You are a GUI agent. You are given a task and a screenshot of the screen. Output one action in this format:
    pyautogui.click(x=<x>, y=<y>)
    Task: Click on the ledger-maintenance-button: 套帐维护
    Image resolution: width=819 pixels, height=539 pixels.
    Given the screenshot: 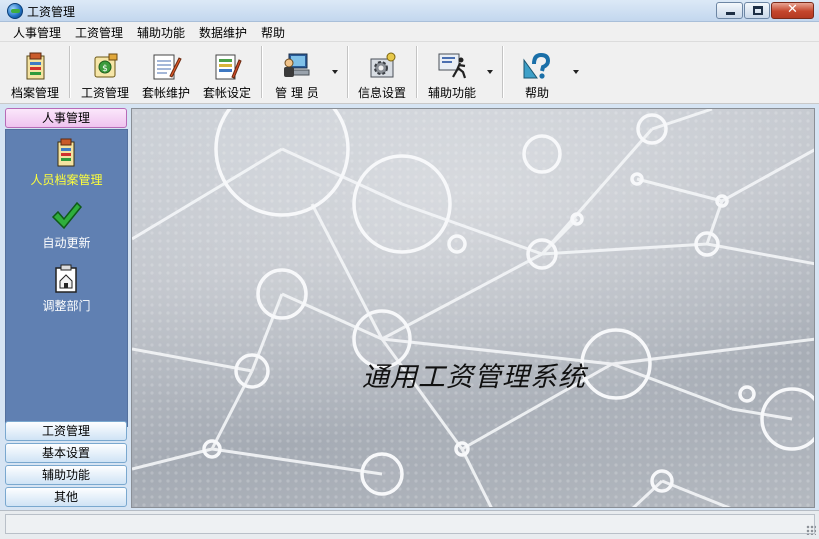 What is the action you would take?
    pyautogui.click(x=166, y=73)
    